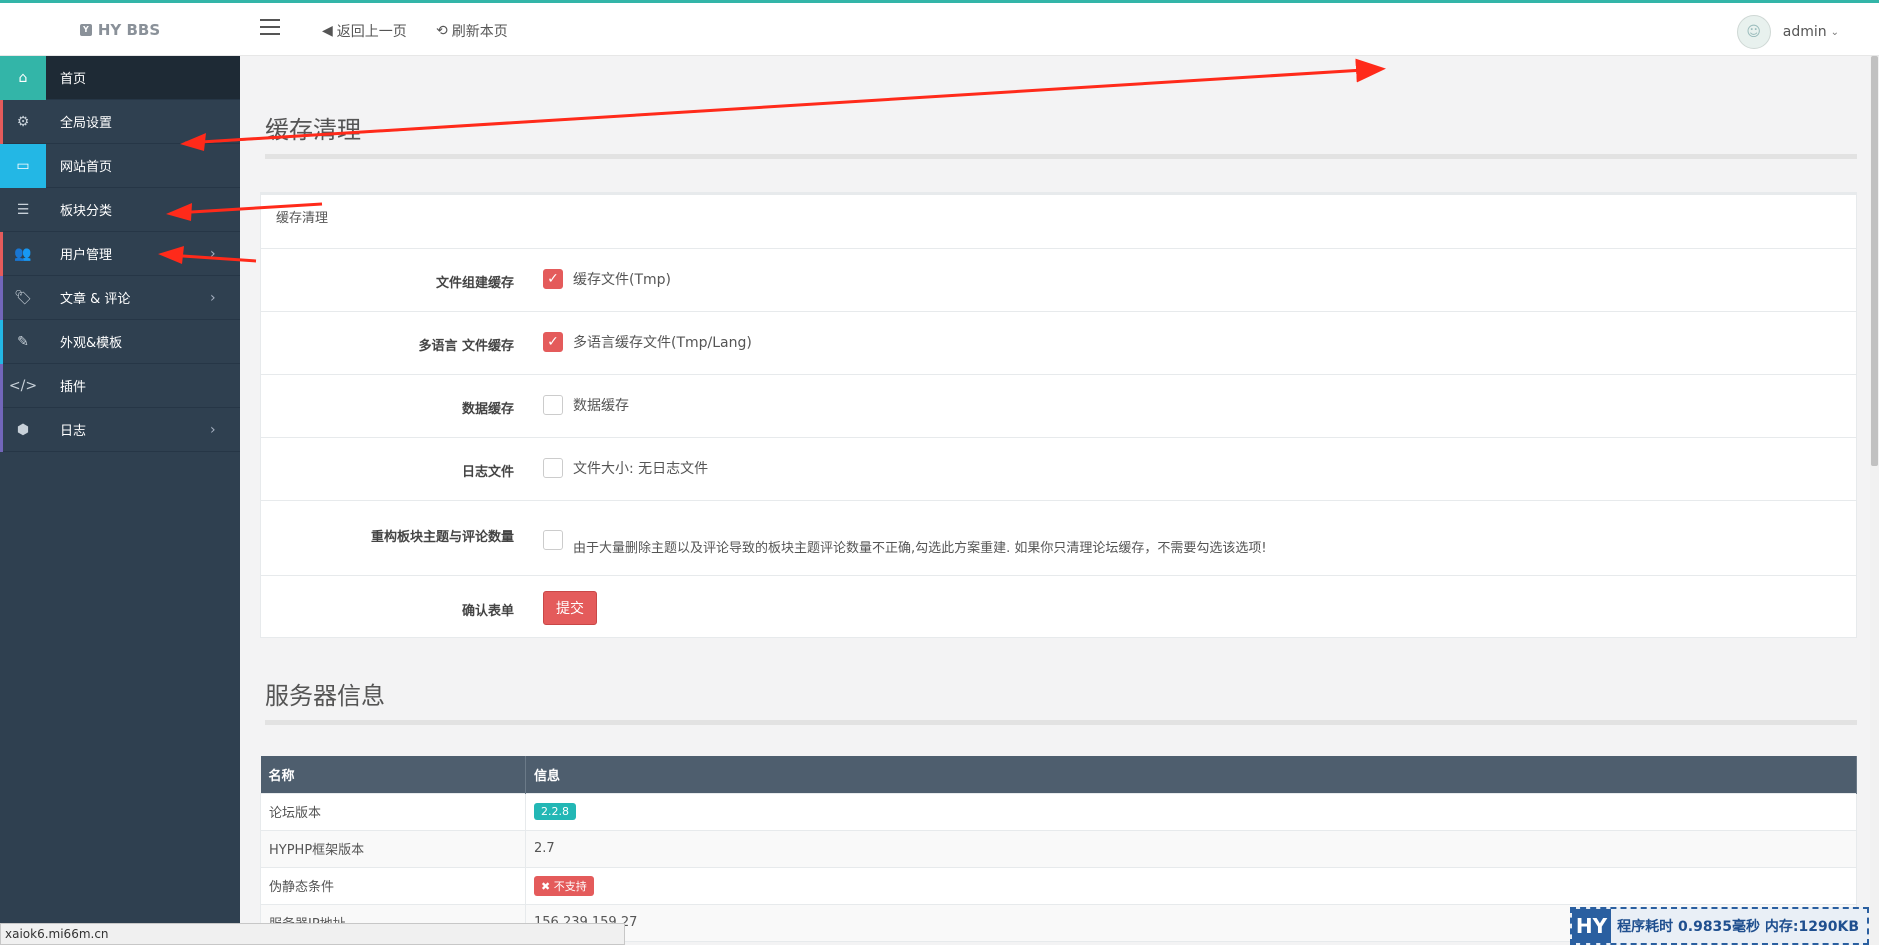 Image resolution: width=1879 pixels, height=945 pixels. Describe the element at coordinates (73, 79) in the screenshot. I see `sidebar-item-label: 首页` at that location.